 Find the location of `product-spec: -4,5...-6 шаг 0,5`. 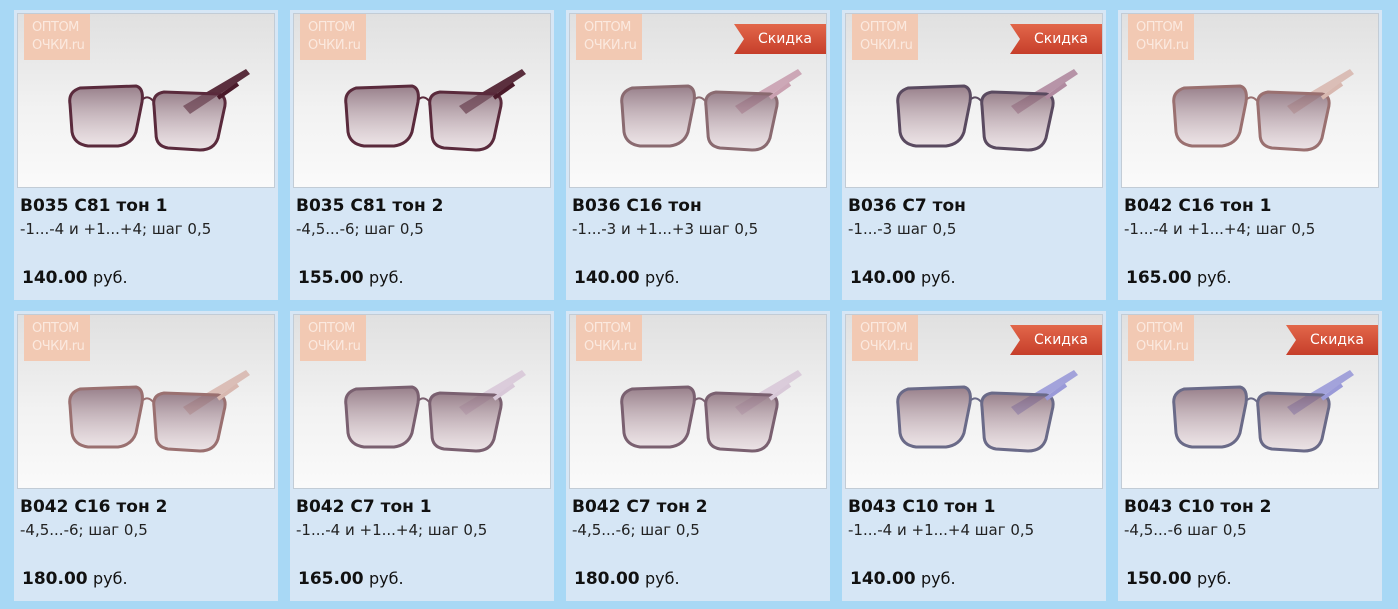

product-spec: -4,5...-6 шаг 0,5 is located at coordinates (1185, 530).